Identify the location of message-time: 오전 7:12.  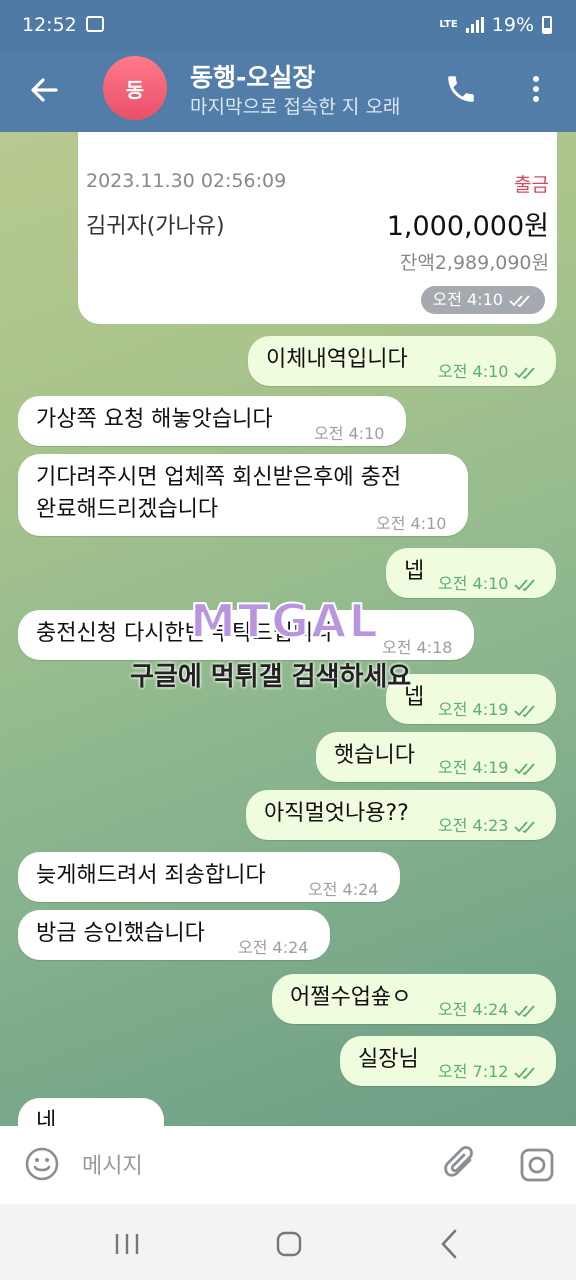
(488, 1072).